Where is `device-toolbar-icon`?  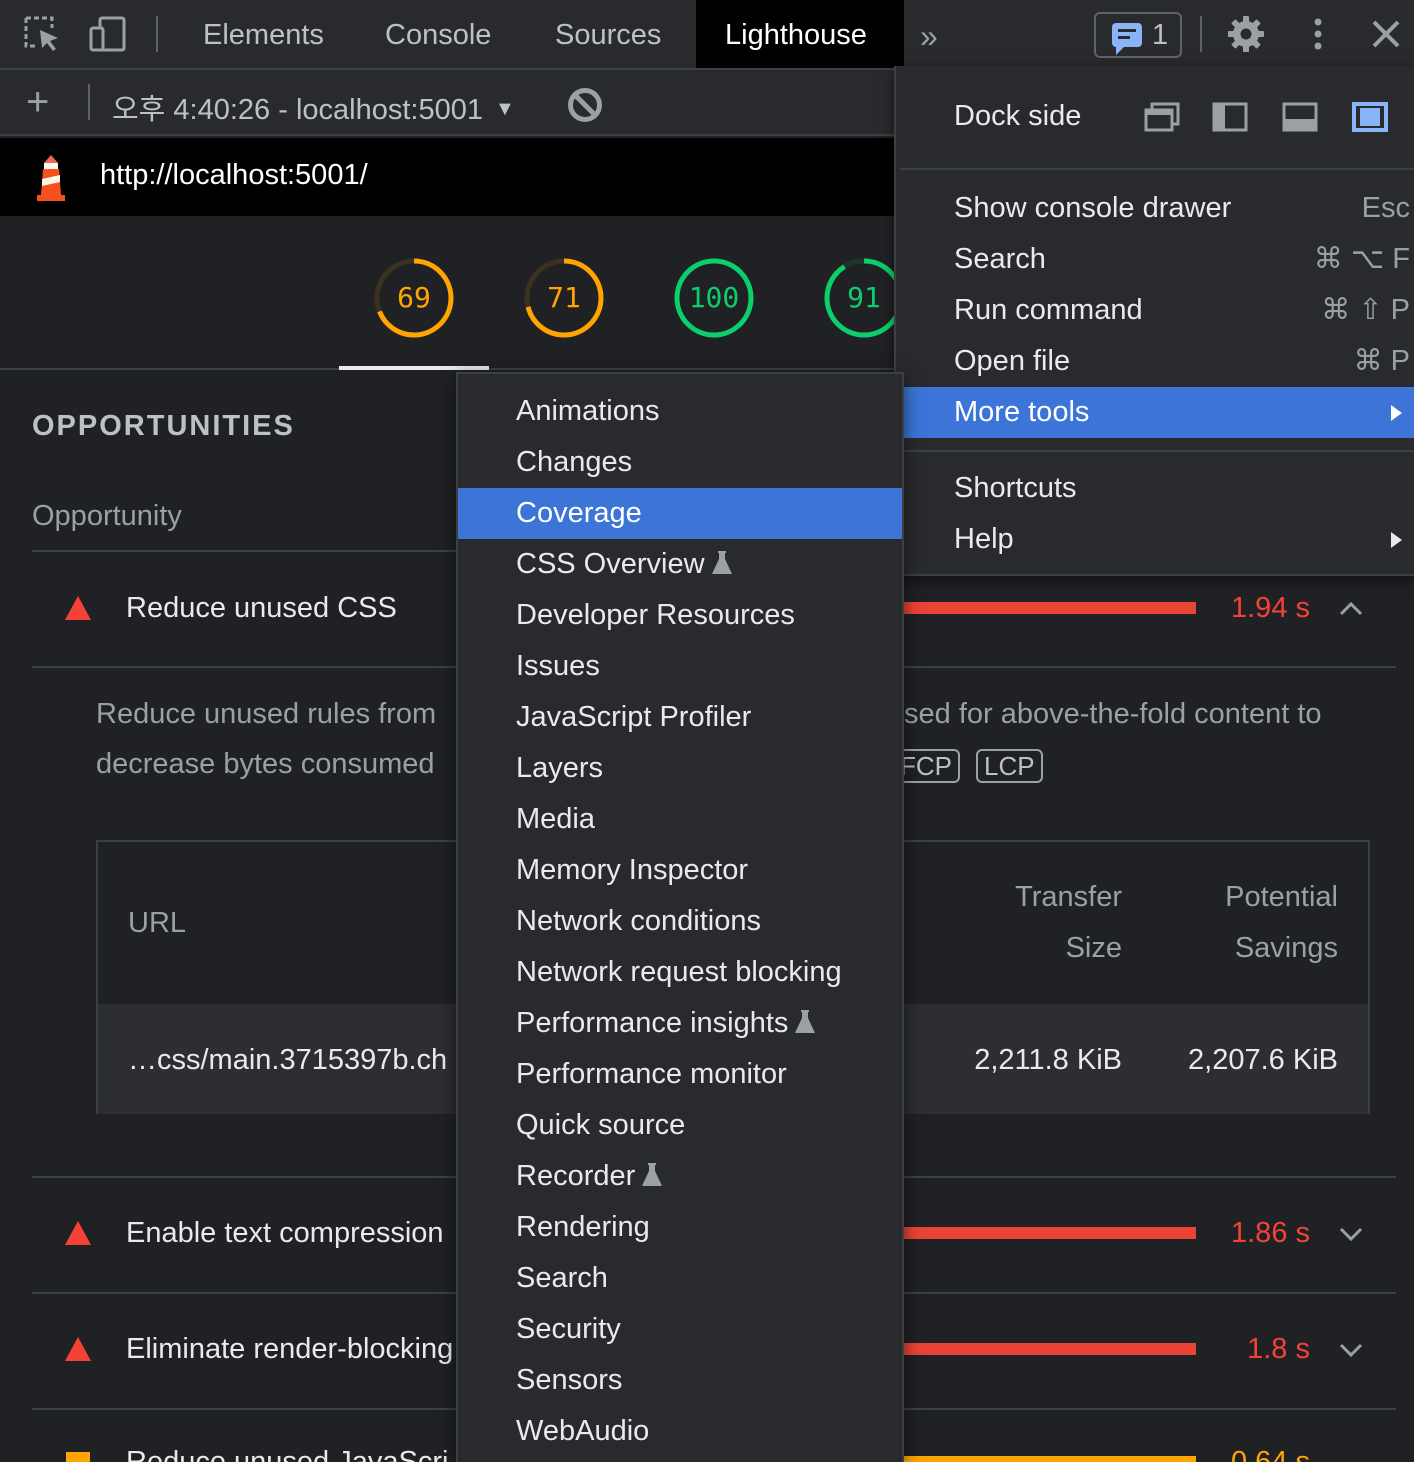 device-toolbar-icon is located at coordinates (108, 34).